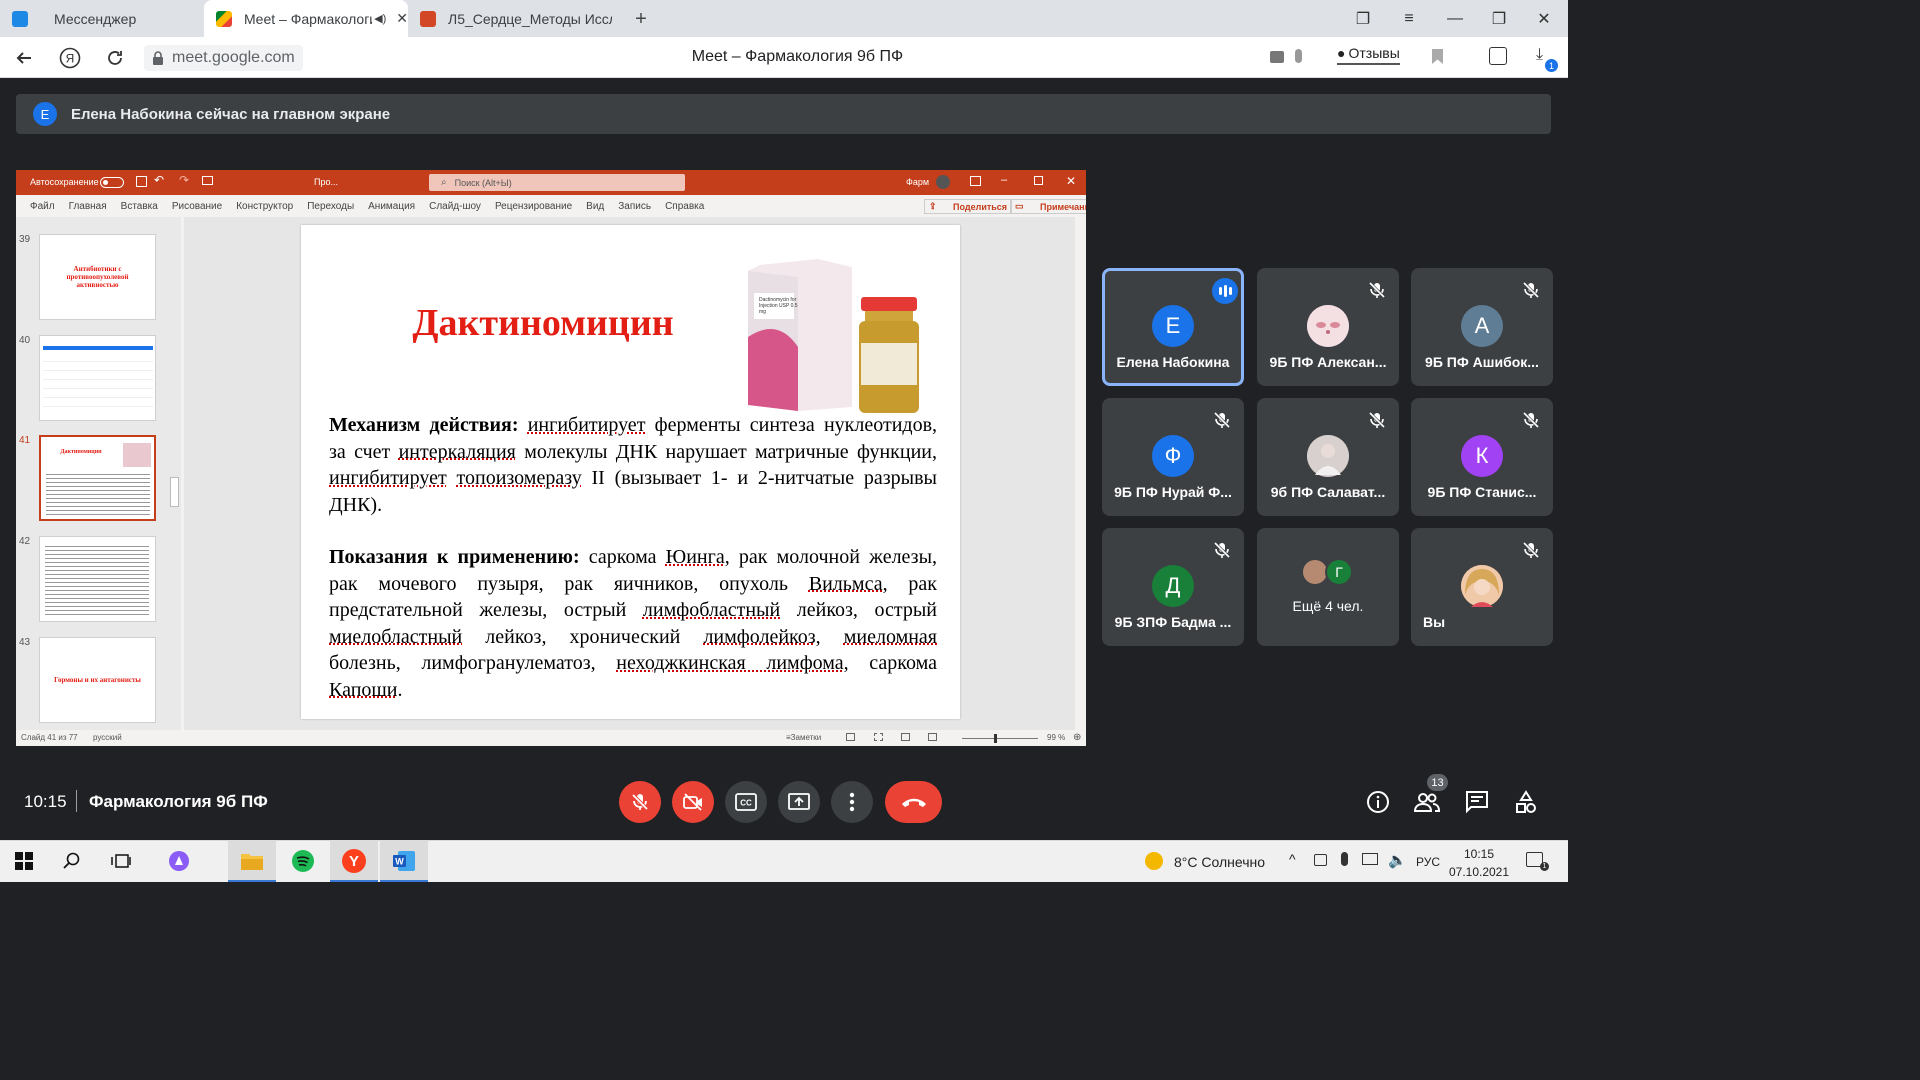 Image resolution: width=1920 pixels, height=1080 pixels. Describe the element at coordinates (1071, 181) in the screenshot. I see `ppt-close-button: ✕` at that location.